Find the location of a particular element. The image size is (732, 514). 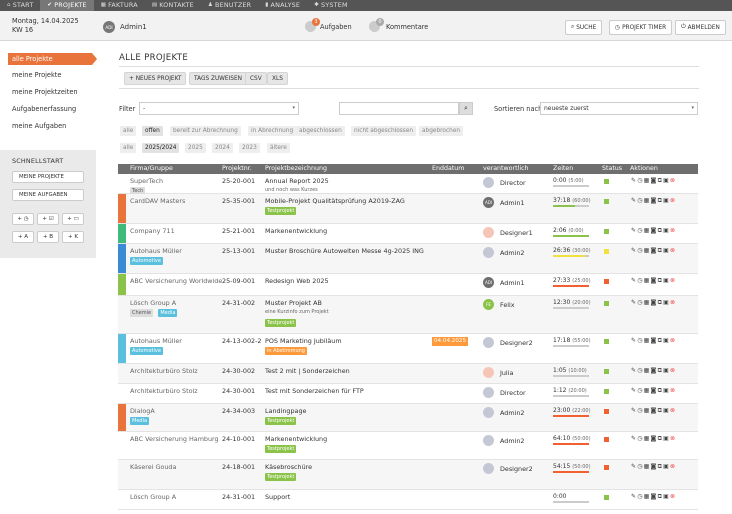

sidebar-item-task-entry: Aufgabenerfassung is located at coordinates (52, 109).